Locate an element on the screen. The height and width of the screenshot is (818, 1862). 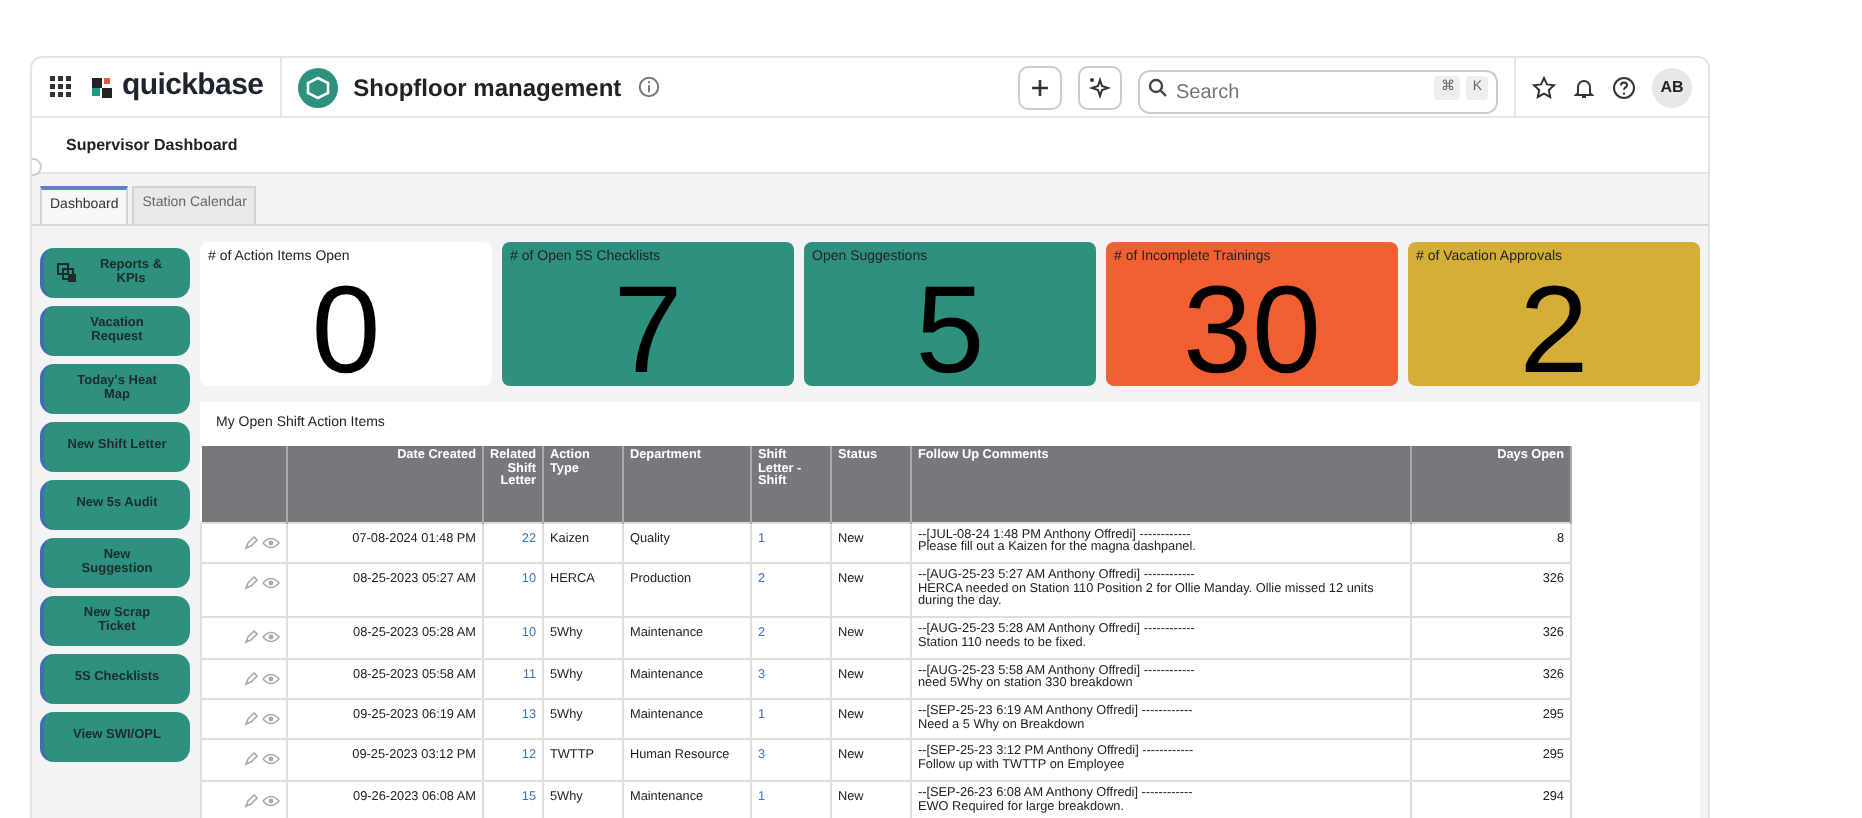
add-button is located at coordinates (1040, 87).